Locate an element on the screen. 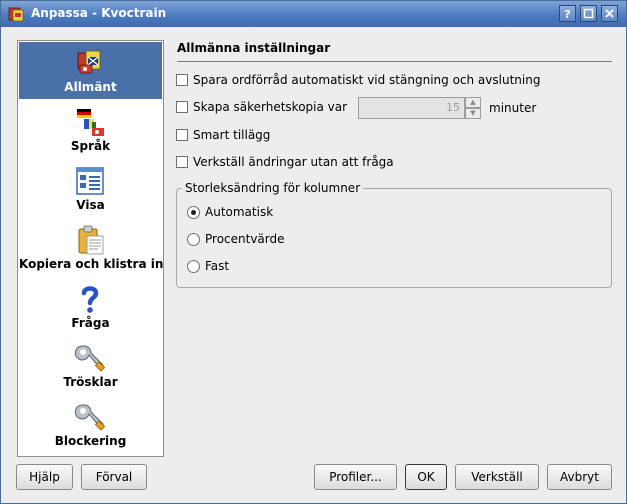 The image size is (627, 504). sidebar-item-blocking: Blockering is located at coordinates (90, 424).